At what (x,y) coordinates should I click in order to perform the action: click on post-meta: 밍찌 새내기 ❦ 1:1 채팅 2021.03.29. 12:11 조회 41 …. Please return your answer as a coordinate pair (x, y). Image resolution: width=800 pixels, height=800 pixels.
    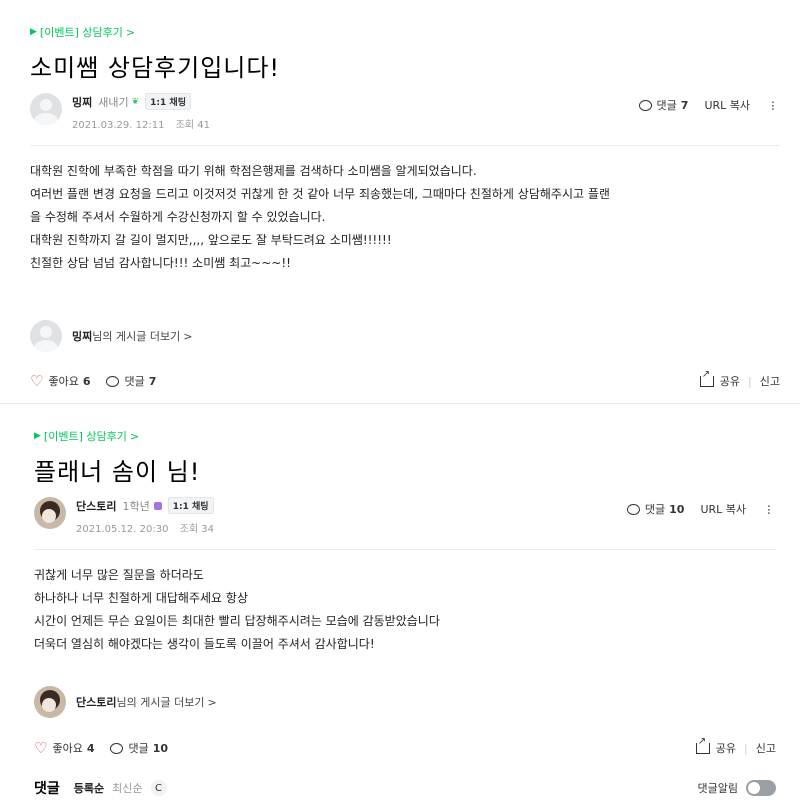
    Looking at the image, I should click on (405, 112).